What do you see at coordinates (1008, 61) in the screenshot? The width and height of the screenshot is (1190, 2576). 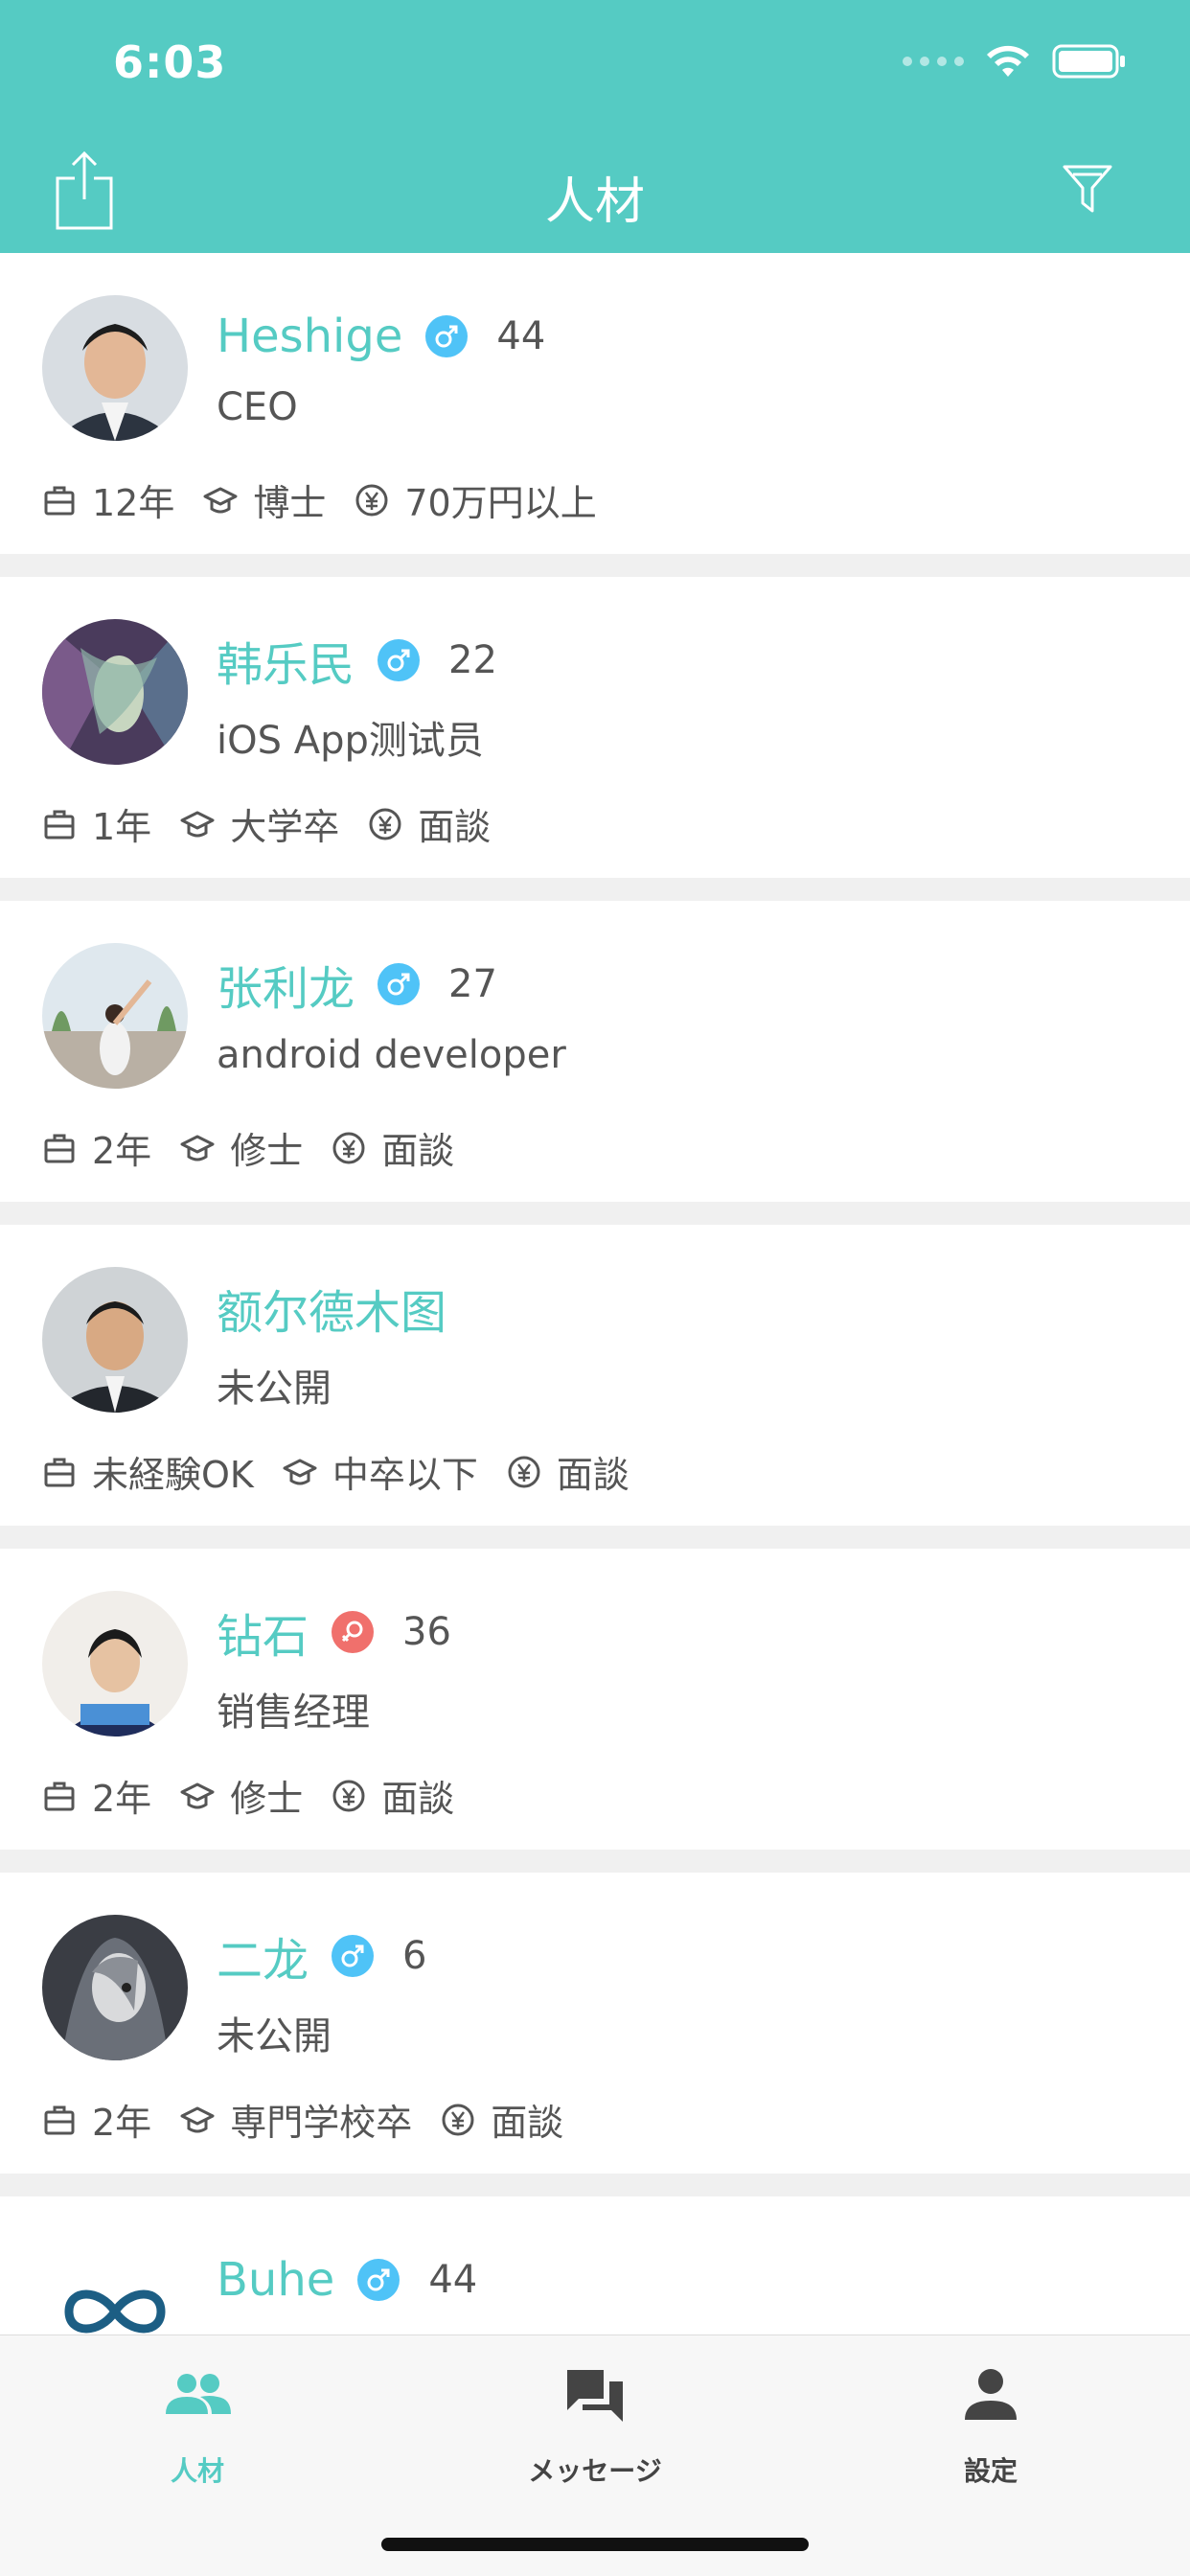 I see `wifi-icon` at bounding box center [1008, 61].